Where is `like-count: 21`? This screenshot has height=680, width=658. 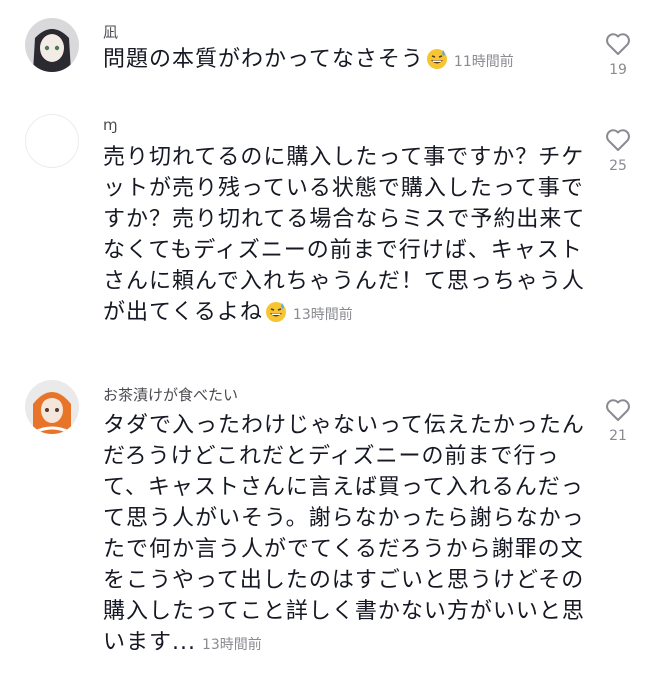 like-count: 21 is located at coordinates (618, 436).